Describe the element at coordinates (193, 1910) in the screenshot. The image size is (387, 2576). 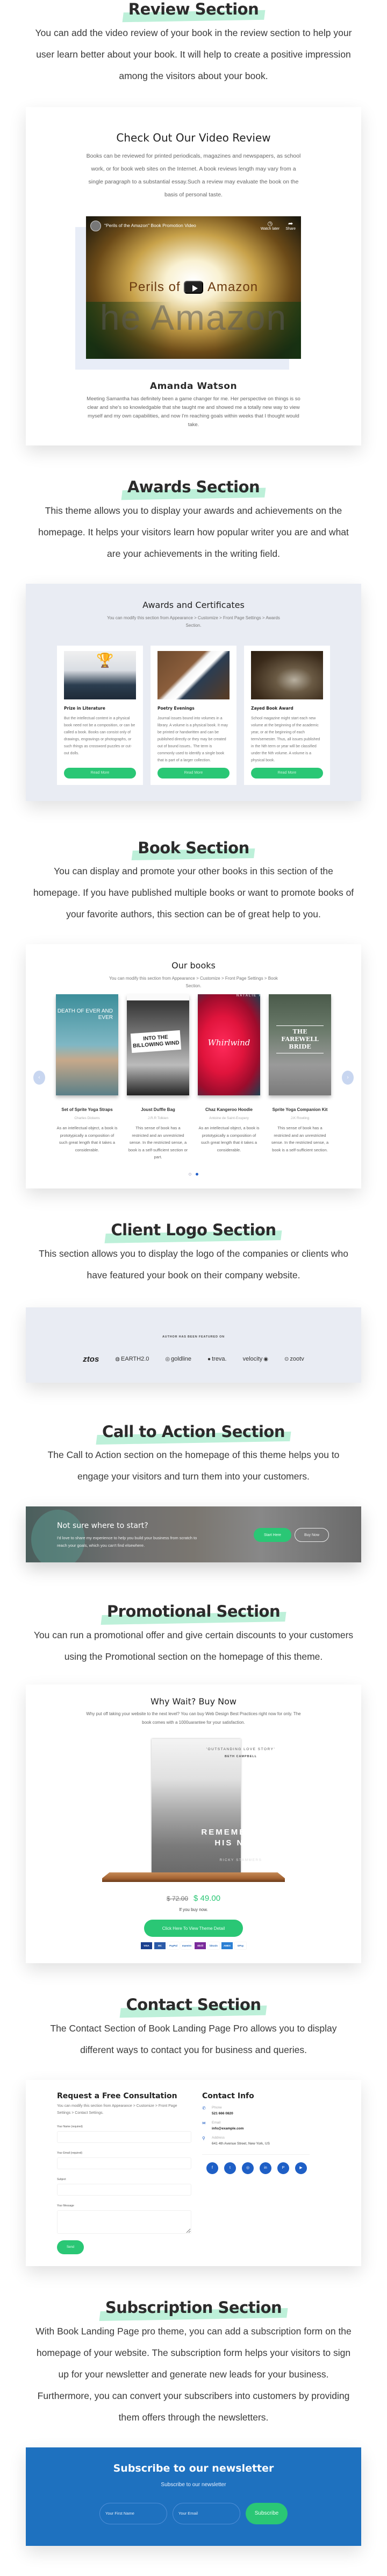
I see `buy-note: If you buy now.` at that location.